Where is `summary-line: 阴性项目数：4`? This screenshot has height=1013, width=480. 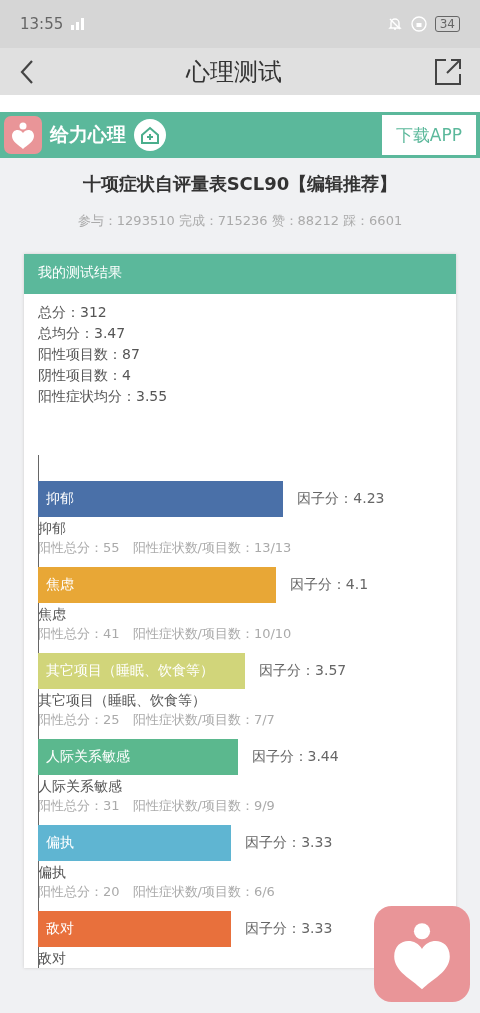
summary-line: 阴性项目数：4 is located at coordinates (85, 375).